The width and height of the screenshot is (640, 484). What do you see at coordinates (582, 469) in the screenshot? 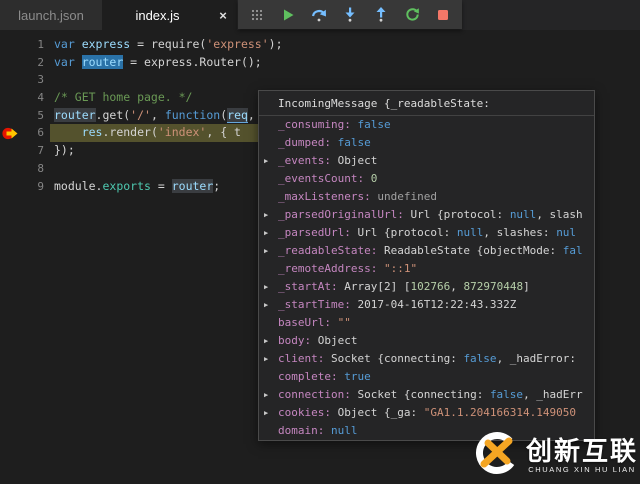
I see `watermark-subtitle: CHUANG XIN HU LIAN` at bounding box center [582, 469].